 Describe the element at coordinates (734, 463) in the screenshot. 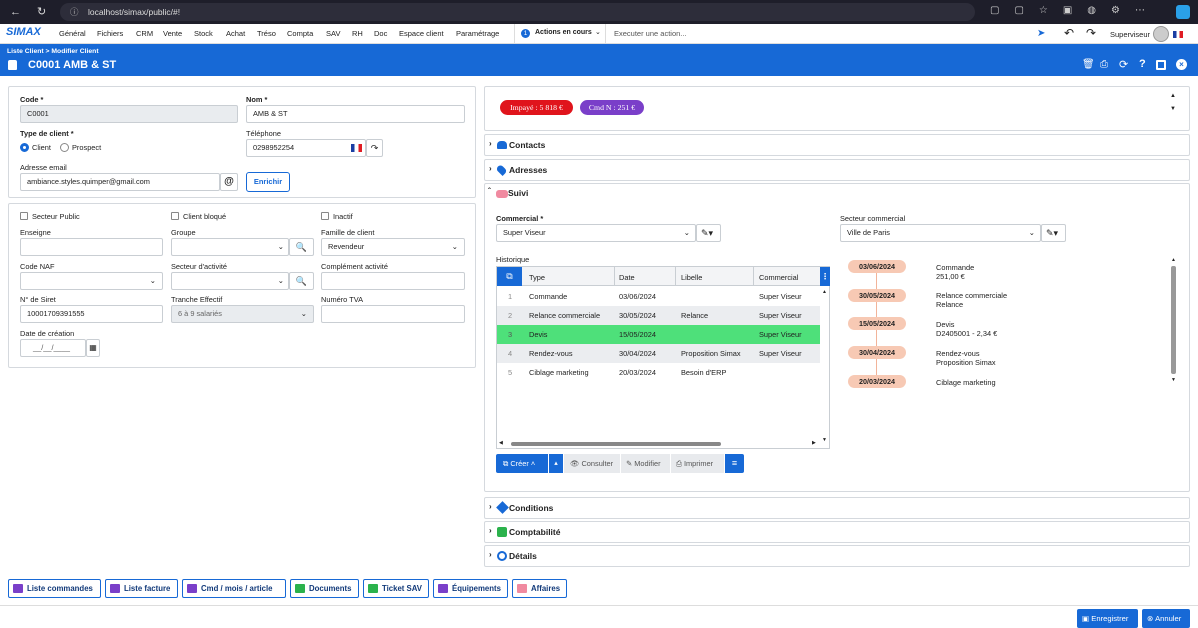

I see `list-menu-button: ≡` at that location.